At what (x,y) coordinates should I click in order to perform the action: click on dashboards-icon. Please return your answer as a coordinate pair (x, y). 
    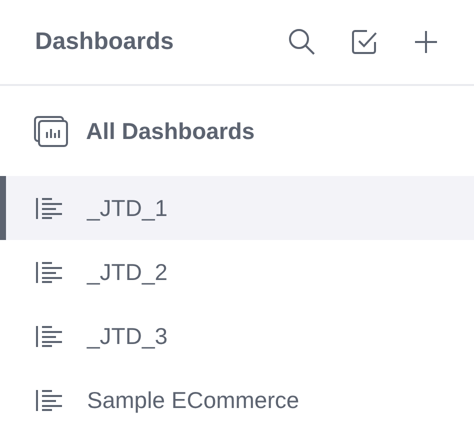
    Looking at the image, I should click on (51, 131).